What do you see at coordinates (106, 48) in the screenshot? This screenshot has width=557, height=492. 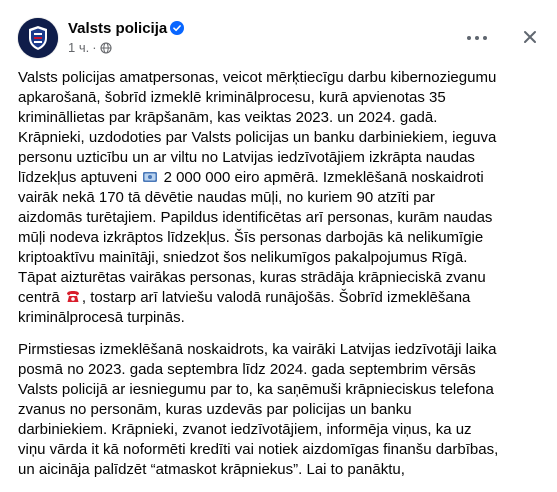 I see `globe-icon` at bounding box center [106, 48].